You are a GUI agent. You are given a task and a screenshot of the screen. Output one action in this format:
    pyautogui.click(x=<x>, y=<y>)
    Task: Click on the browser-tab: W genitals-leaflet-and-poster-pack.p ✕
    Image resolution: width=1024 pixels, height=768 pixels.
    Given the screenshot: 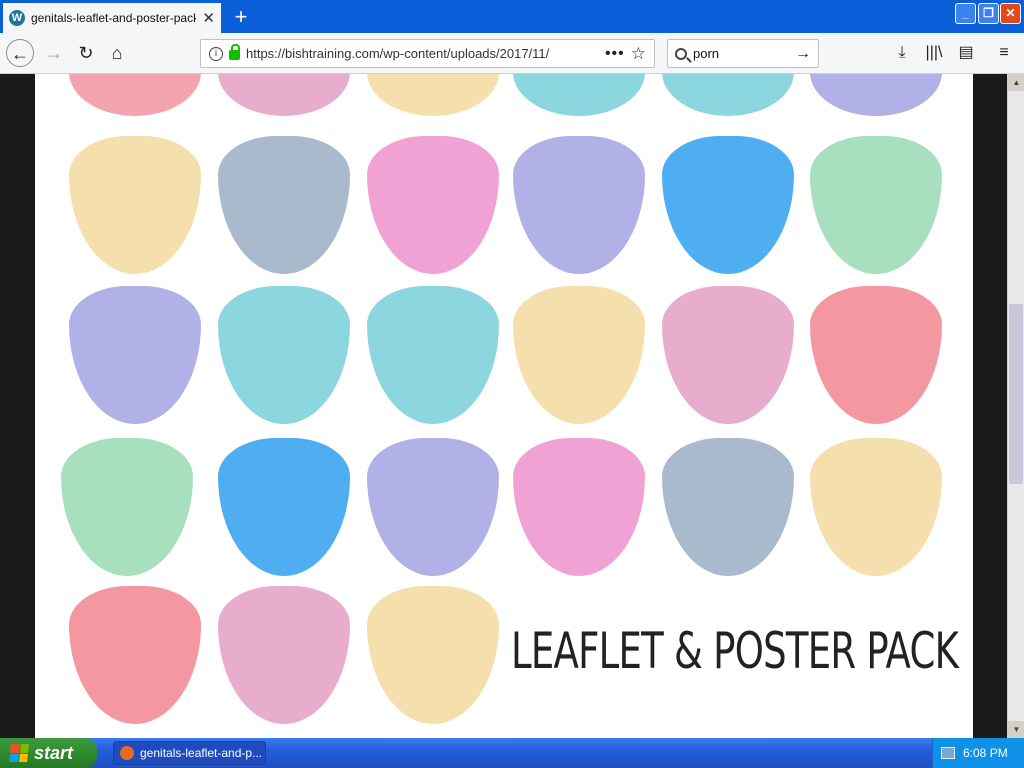 What is the action you would take?
    pyautogui.click(x=112, y=18)
    